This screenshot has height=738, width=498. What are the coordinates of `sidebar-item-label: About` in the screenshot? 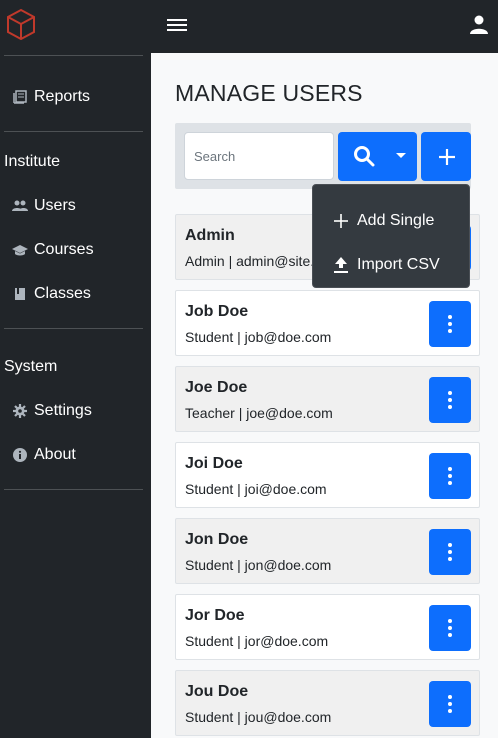 It's located at (55, 454).